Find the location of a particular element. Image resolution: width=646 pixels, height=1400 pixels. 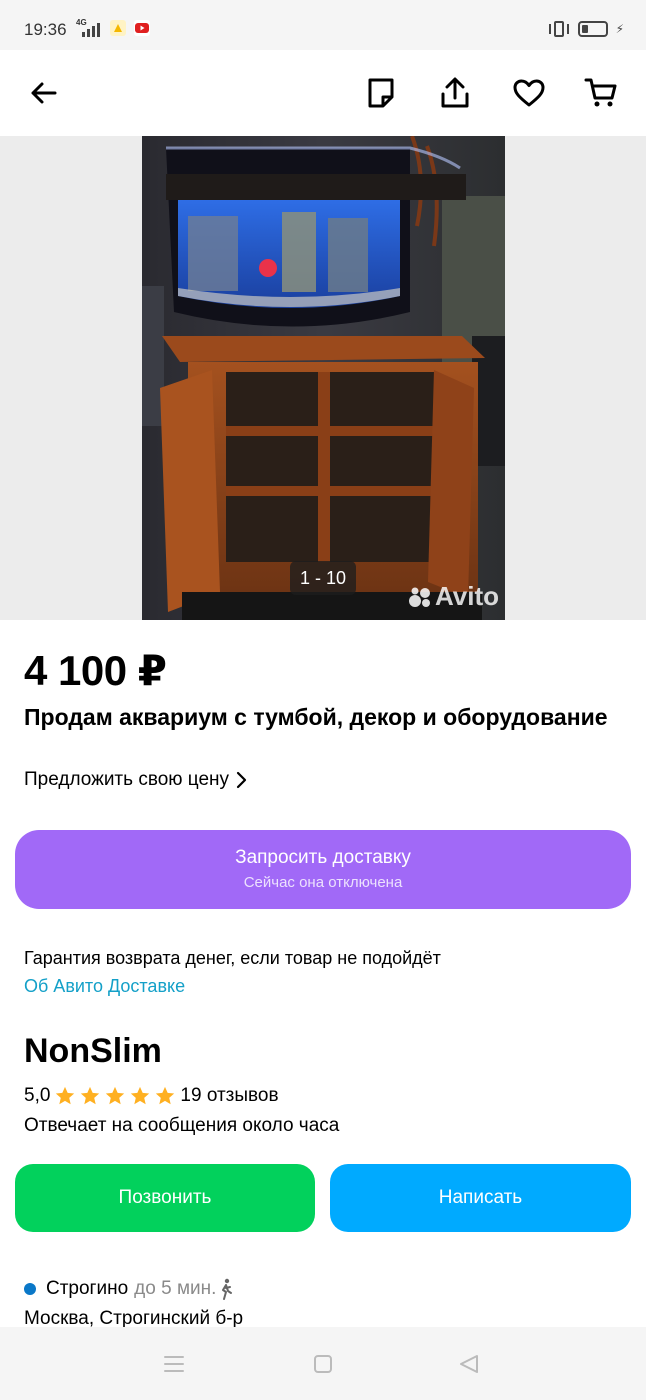

cart-button is located at coordinates (601, 93).